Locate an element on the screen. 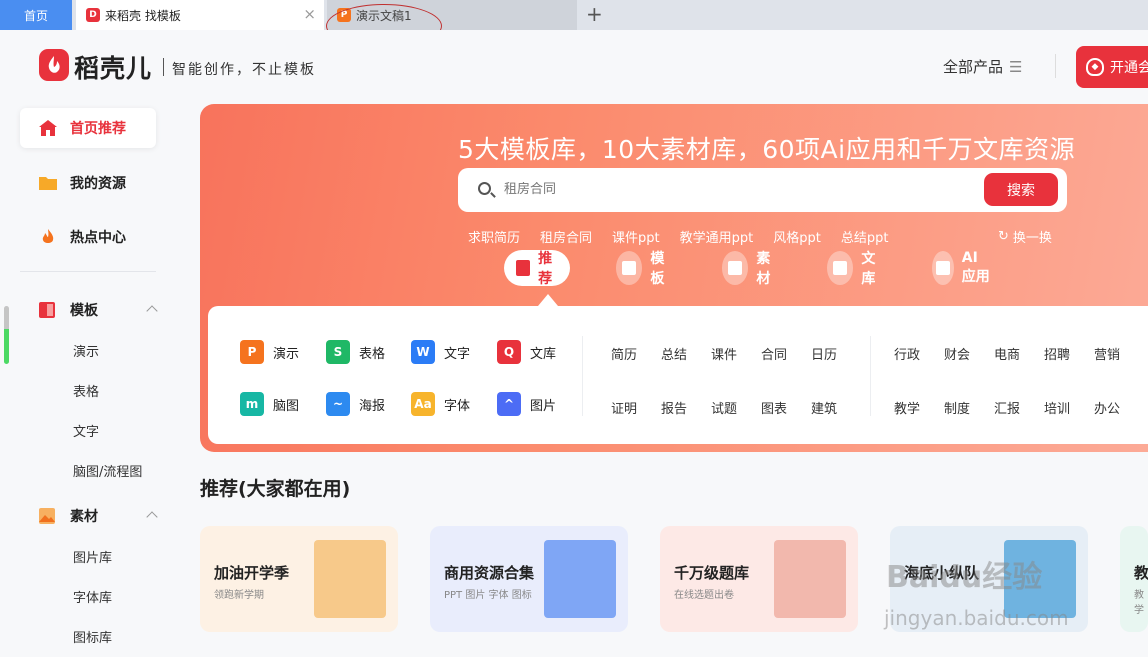  sidebar-item-home: 首页推荐 is located at coordinates (88, 128).